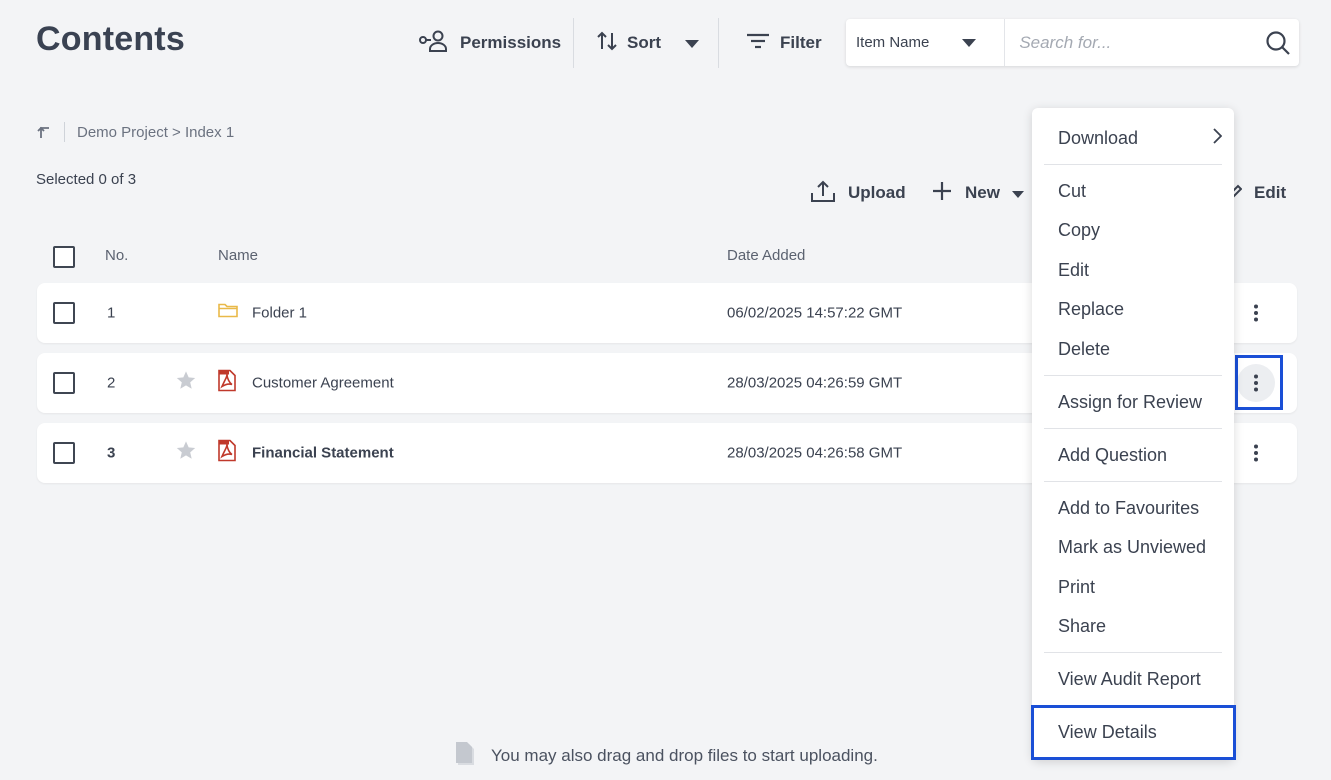  I want to click on row-number: 3, so click(111, 453).